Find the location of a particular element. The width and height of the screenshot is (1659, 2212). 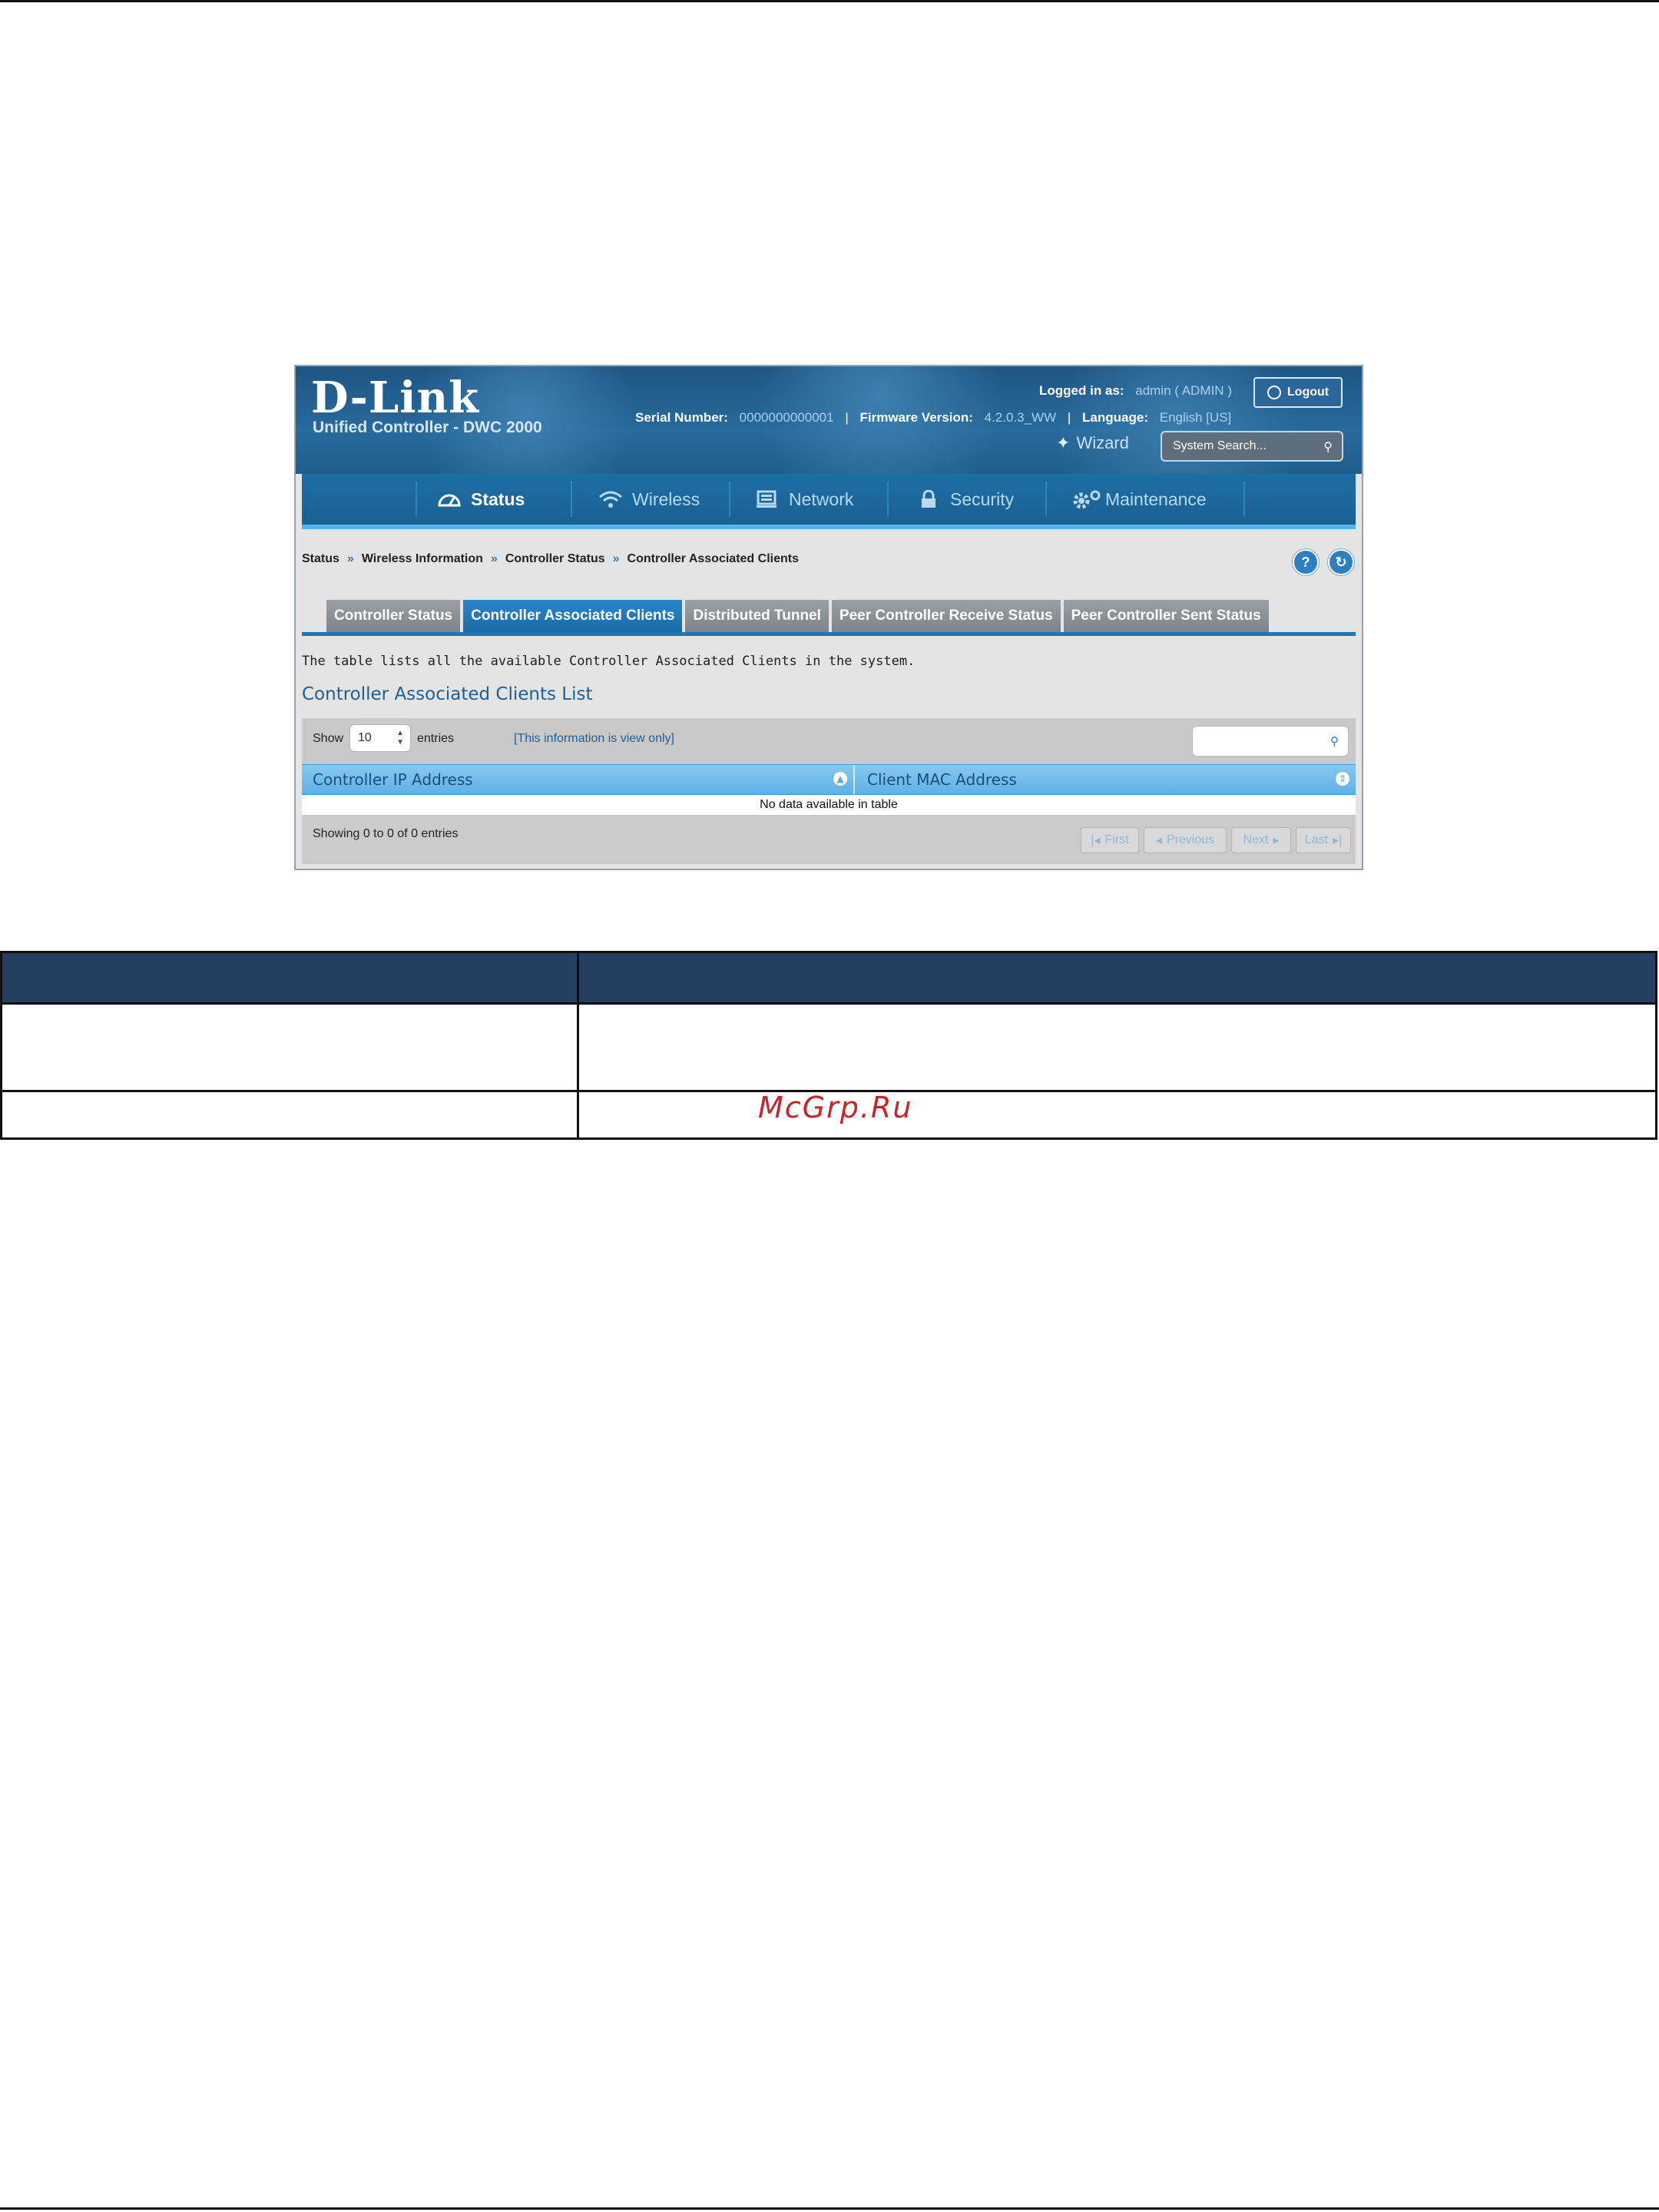

logged-in-user: admin ( ADMIN ) is located at coordinates (1183, 391).